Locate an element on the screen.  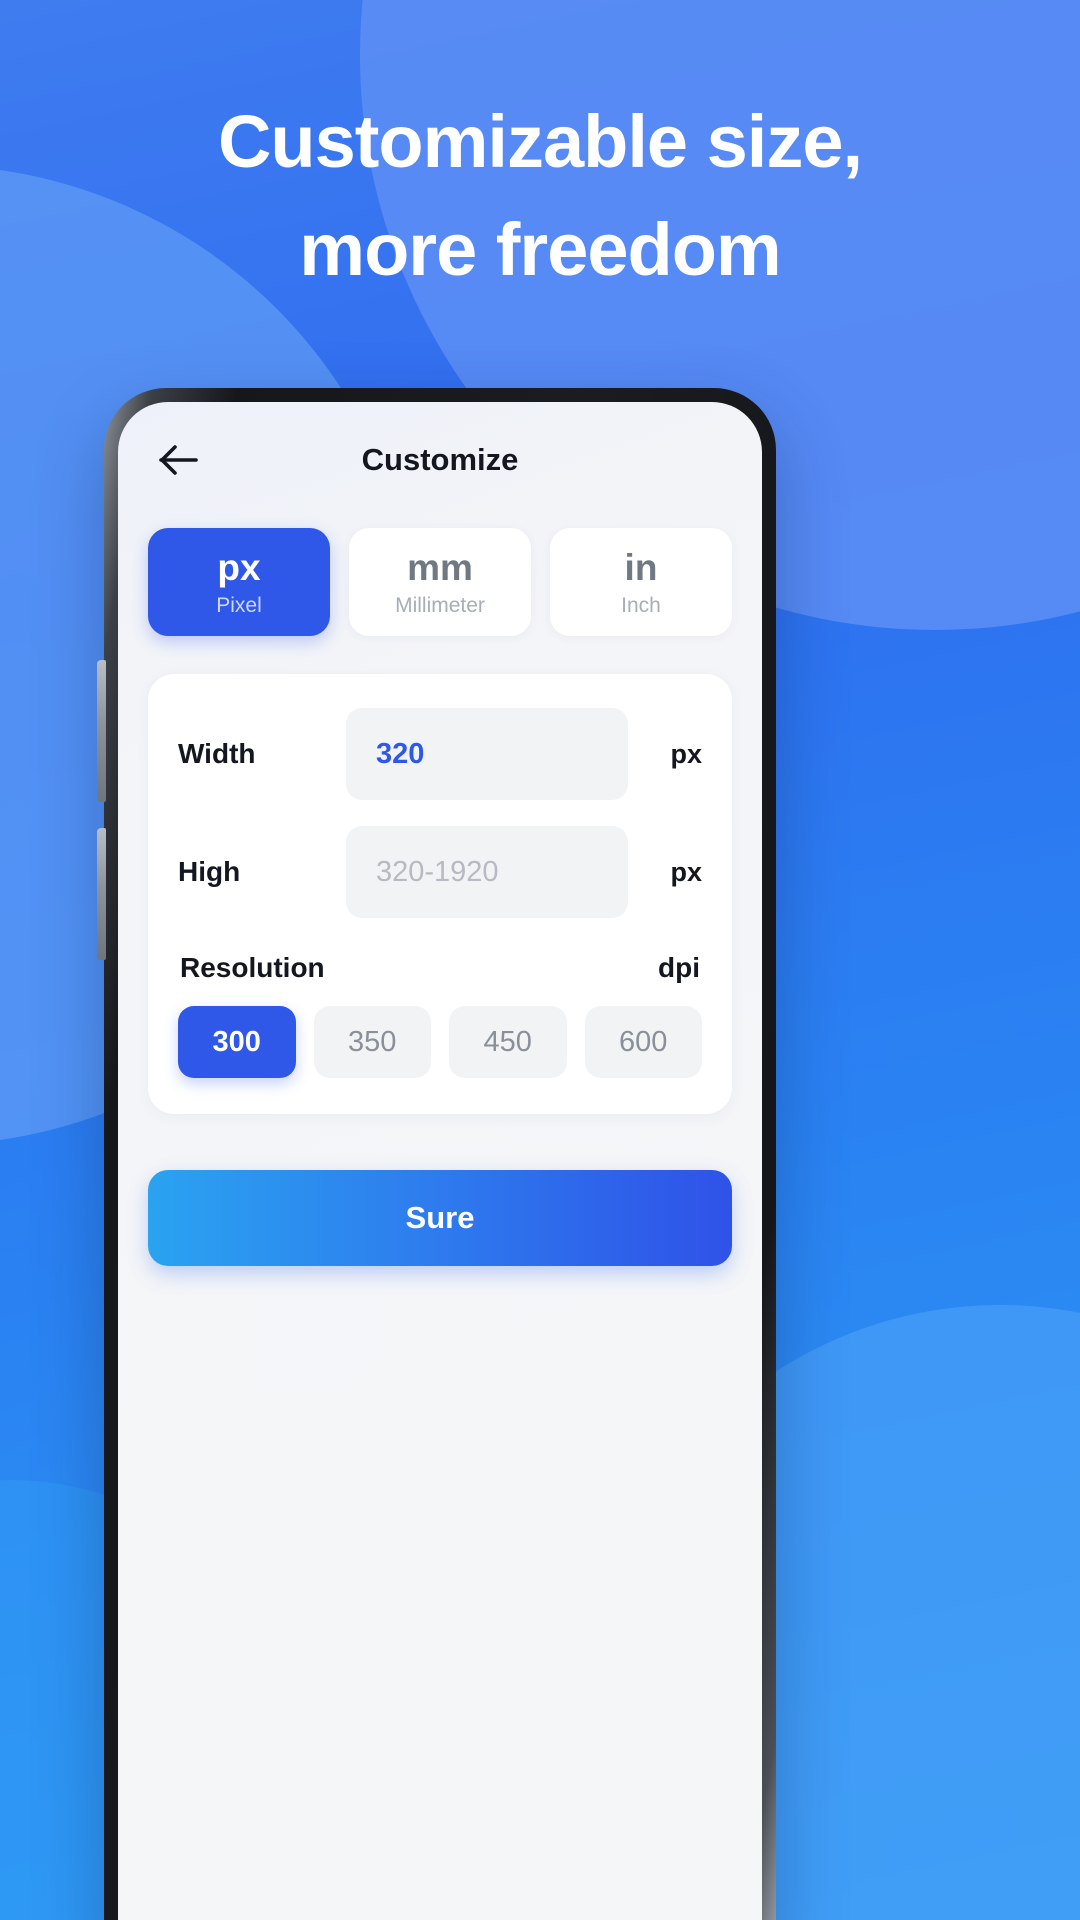
unit-tab-px-abbr: px is located at coordinates (239, 567).